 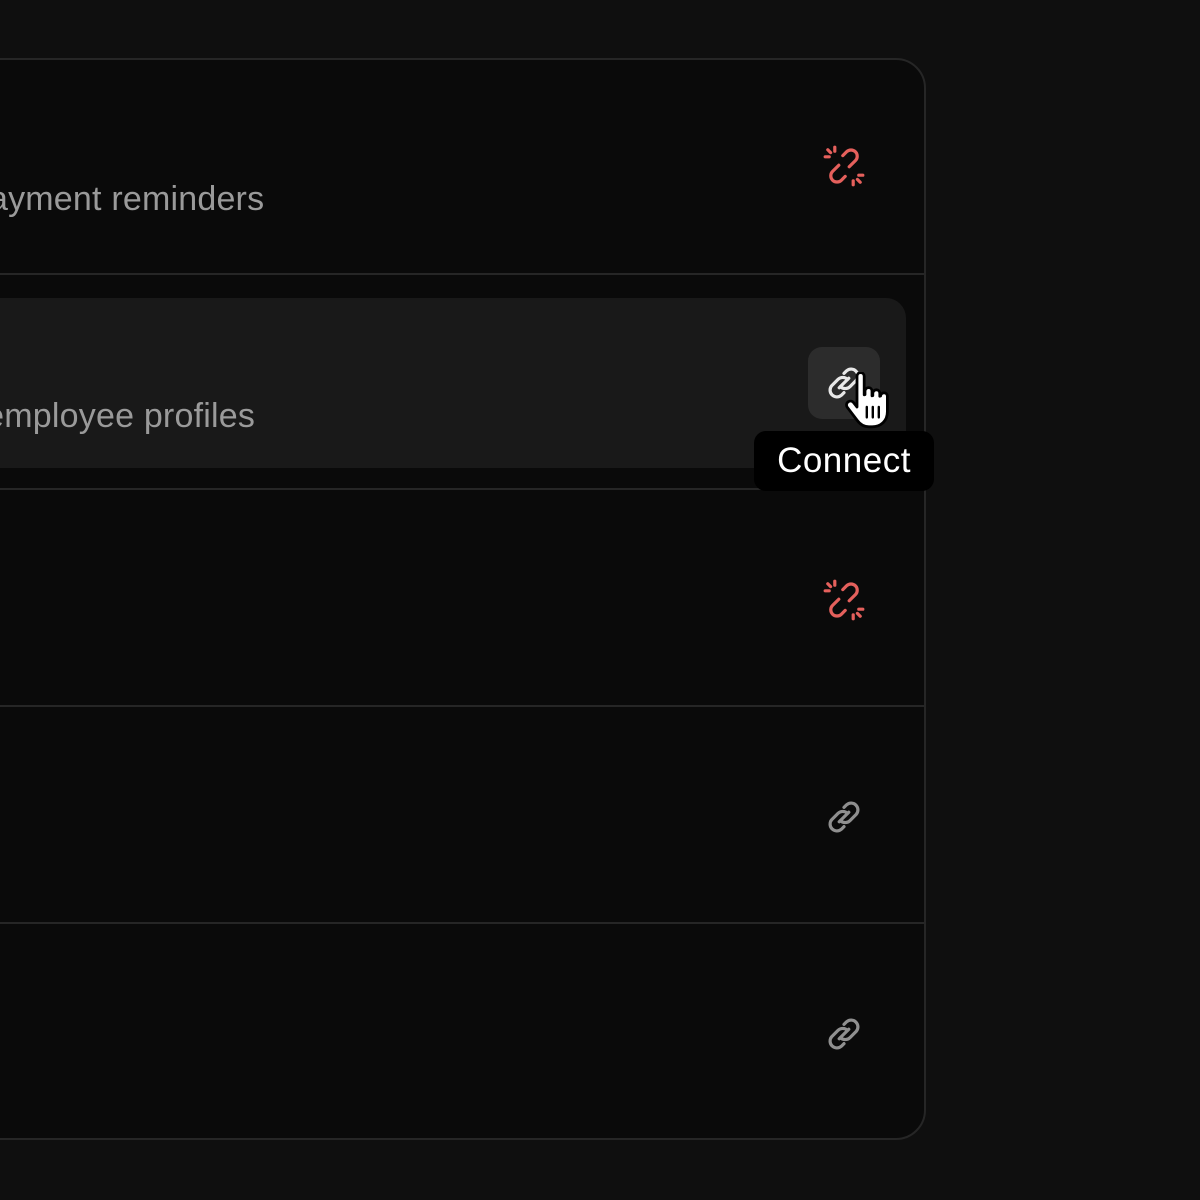 What do you see at coordinates (462, 816) in the screenshot?
I see `integration-row-4: ents` at bounding box center [462, 816].